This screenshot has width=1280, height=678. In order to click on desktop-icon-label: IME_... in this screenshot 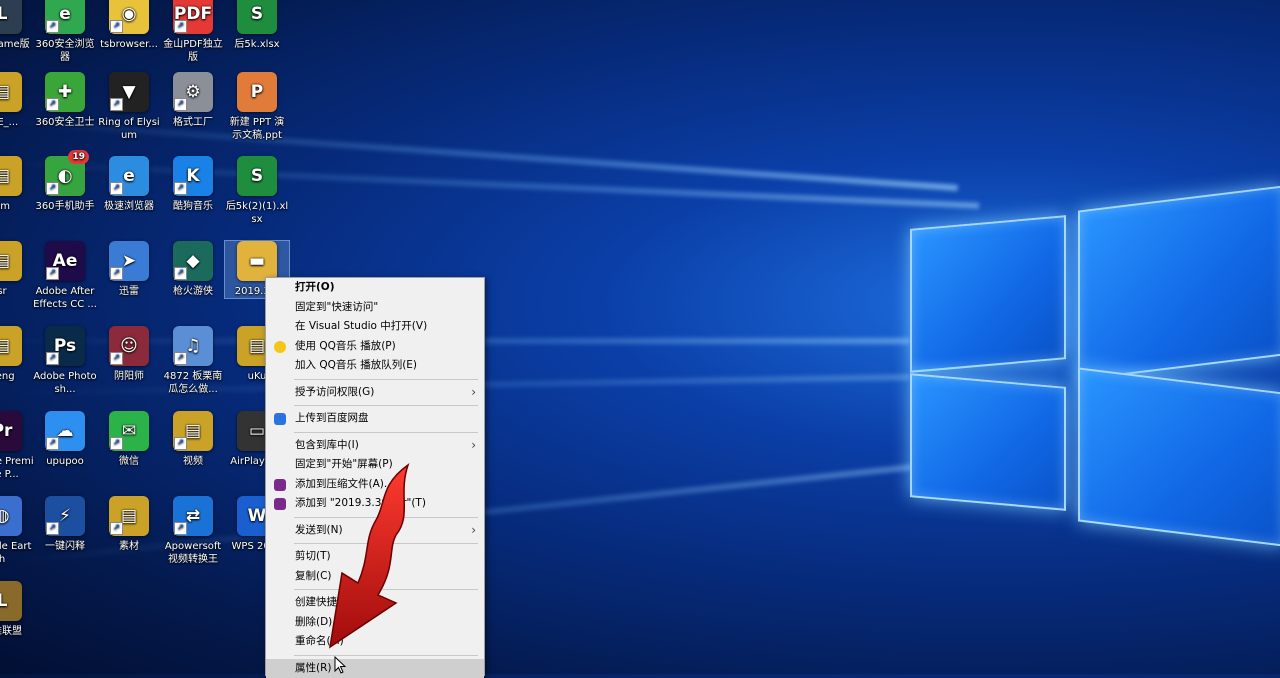, I will do `click(17, 122)`.